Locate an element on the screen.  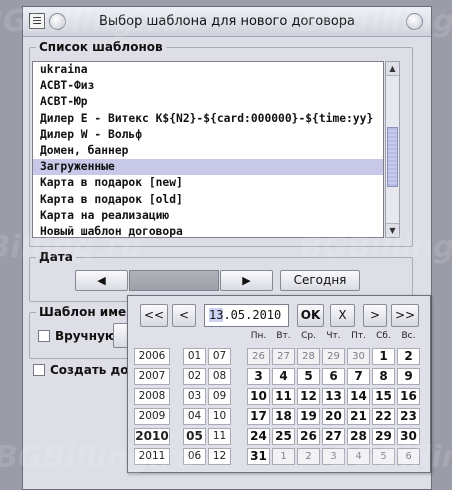
month-cell: 04 is located at coordinates (194, 416).